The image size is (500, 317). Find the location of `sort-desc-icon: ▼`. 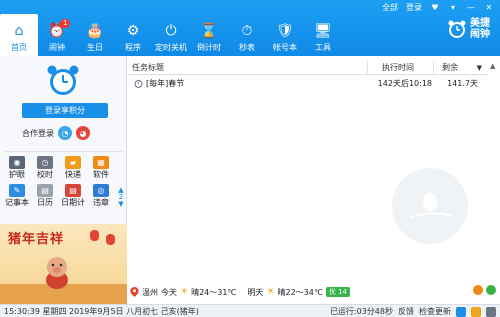

sort-desc-icon: ▼ is located at coordinates (479, 68).